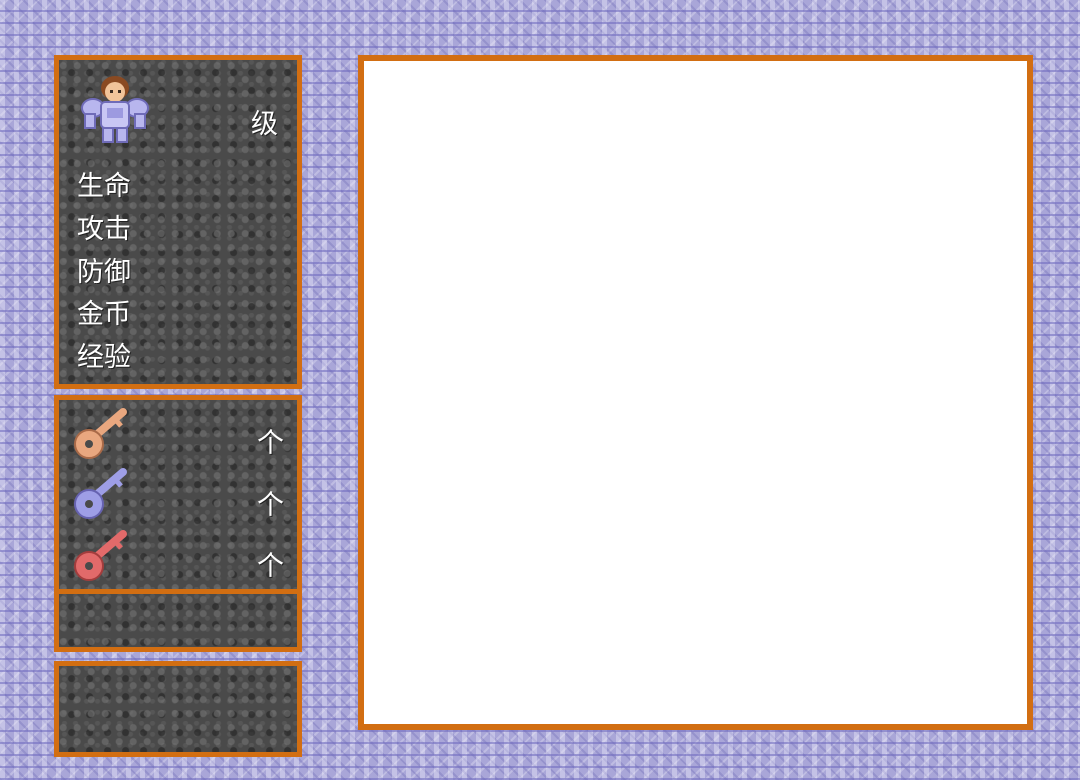 The height and width of the screenshot is (780, 1080). Describe the element at coordinates (270, 505) in the screenshot. I see `blue-key-unit: 个` at that location.